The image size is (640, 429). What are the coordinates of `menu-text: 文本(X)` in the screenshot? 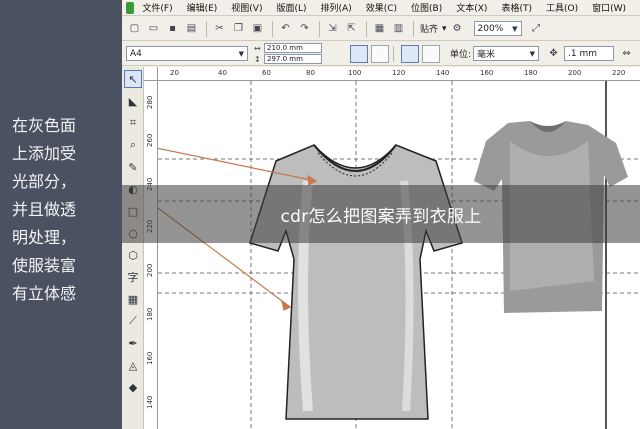 It's located at (471, 7).